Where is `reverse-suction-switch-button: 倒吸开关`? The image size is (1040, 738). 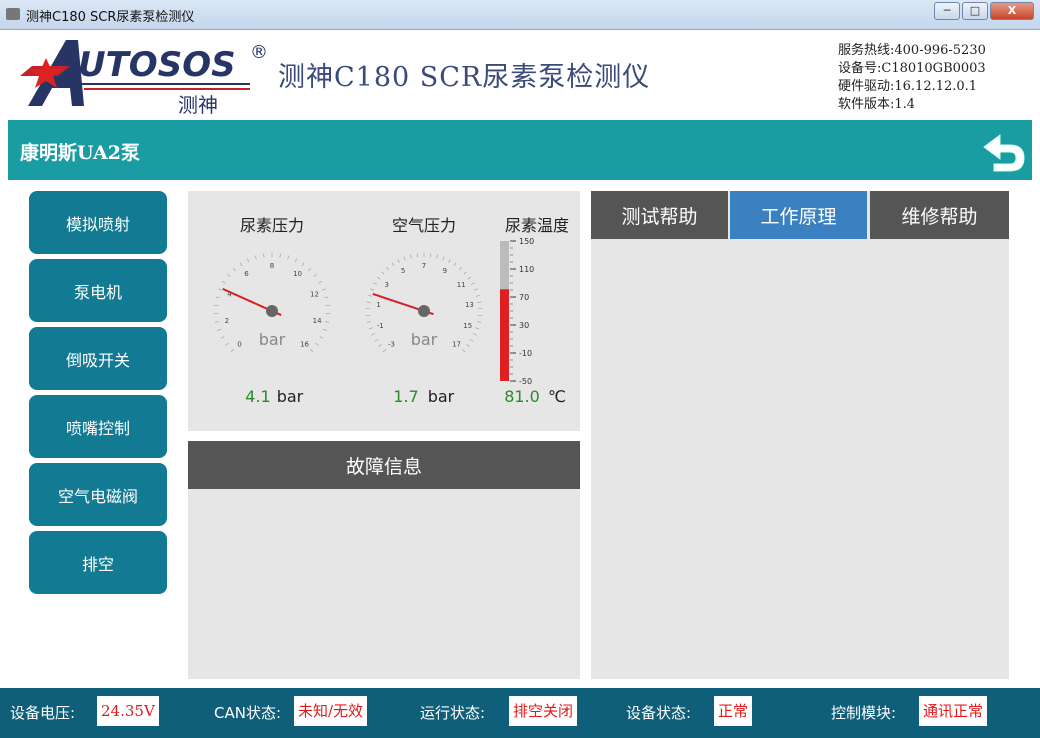
reverse-suction-switch-button: 倒吸开关 is located at coordinates (98, 358).